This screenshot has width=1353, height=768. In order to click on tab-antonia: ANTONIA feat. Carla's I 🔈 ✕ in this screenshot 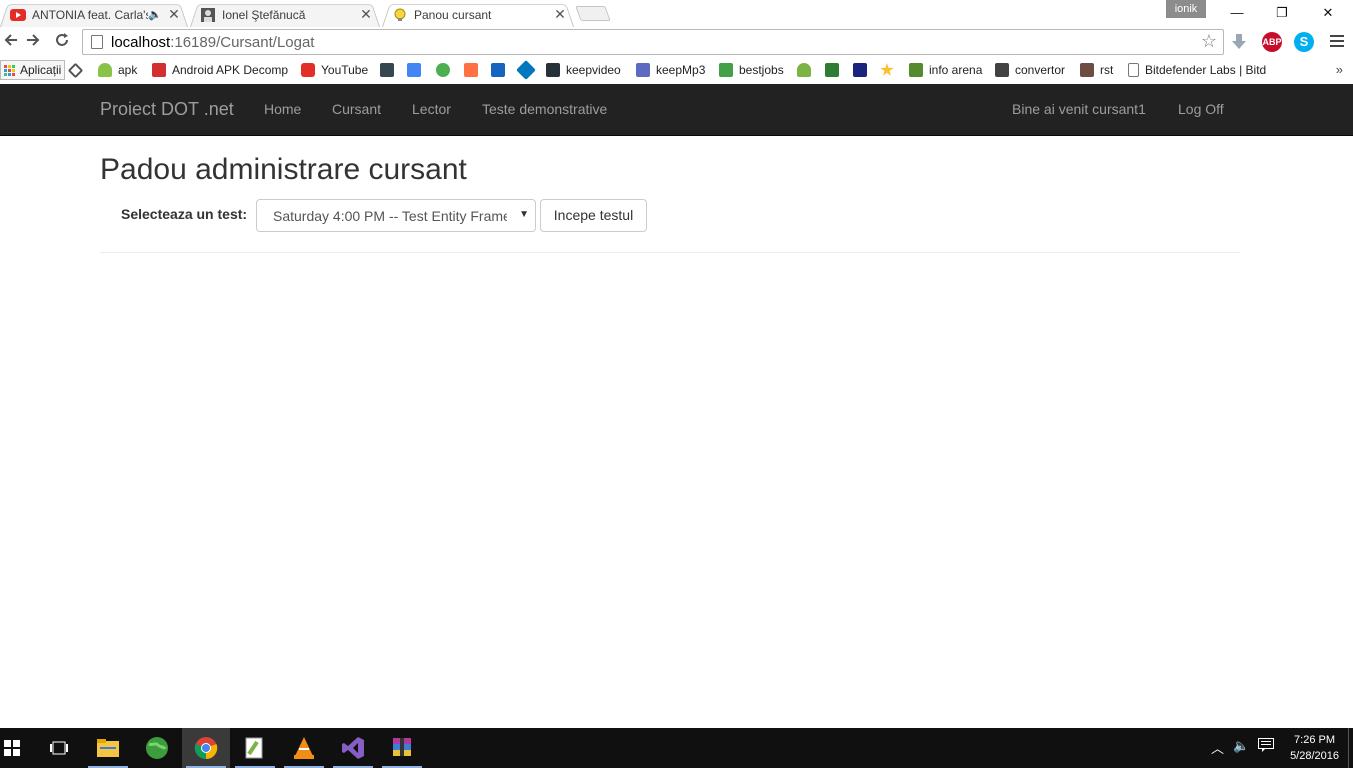, I will do `click(94, 15)`.